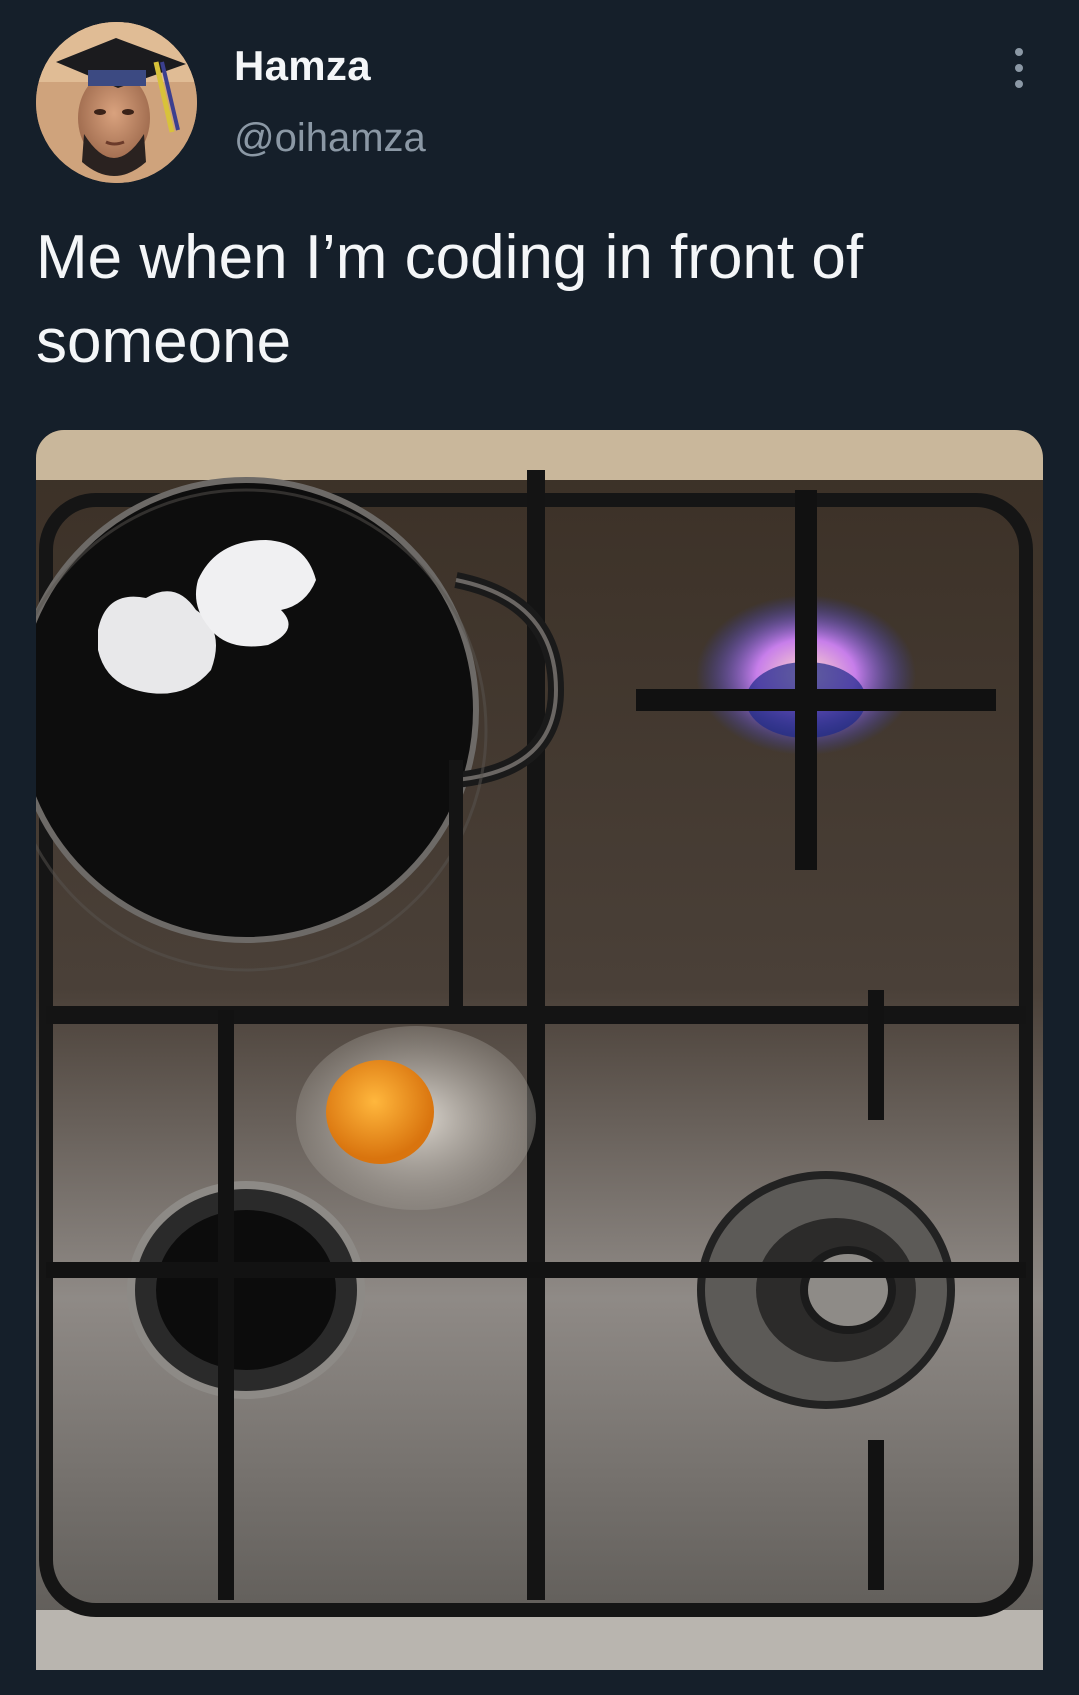 This screenshot has height=1695, width=1079. Describe the element at coordinates (539, 1682) in the screenshot. I see `bottom-divider` at that location.